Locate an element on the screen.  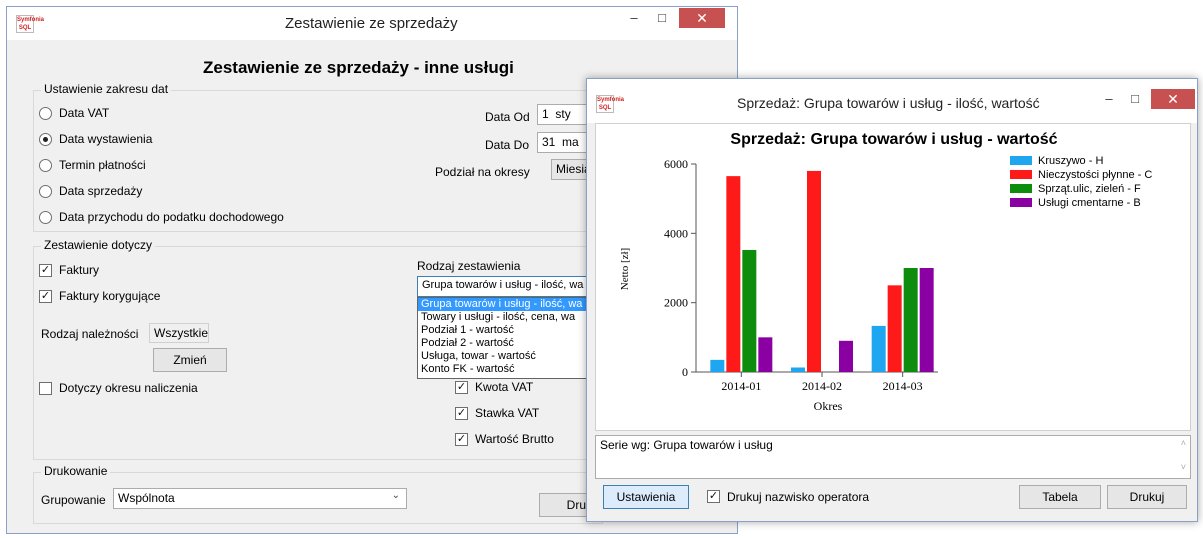
radio-data-sprzedazy is located at coordinates (45, 191).